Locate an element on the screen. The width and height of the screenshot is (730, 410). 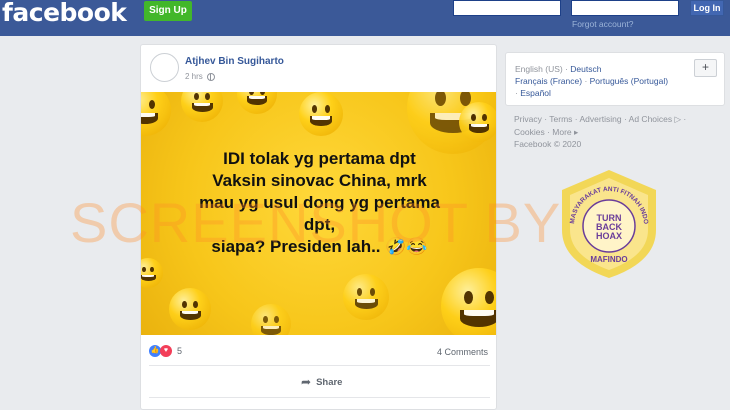
footer-link: Cookies is located at coordinates (529, 132).